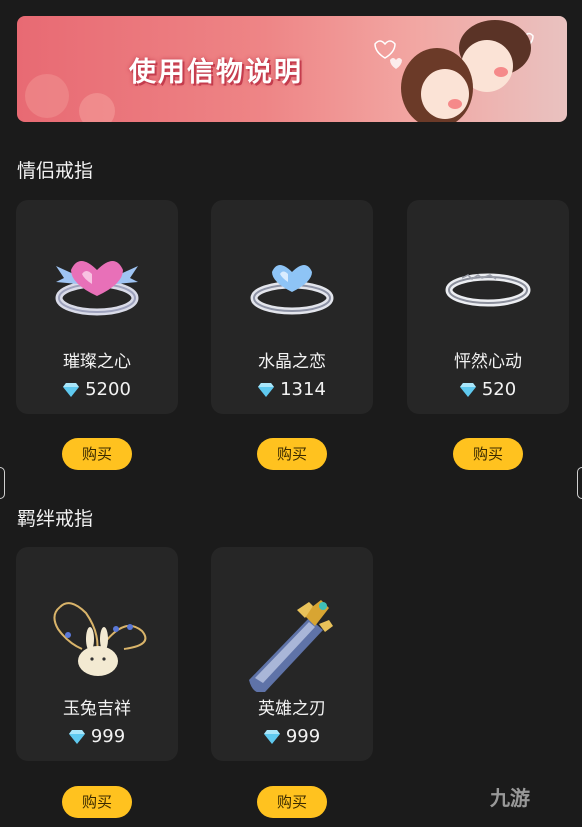  Describe the element at coordinates (292, 709) in the screenshot. I see `item-name: 英雄之刃` at that location.